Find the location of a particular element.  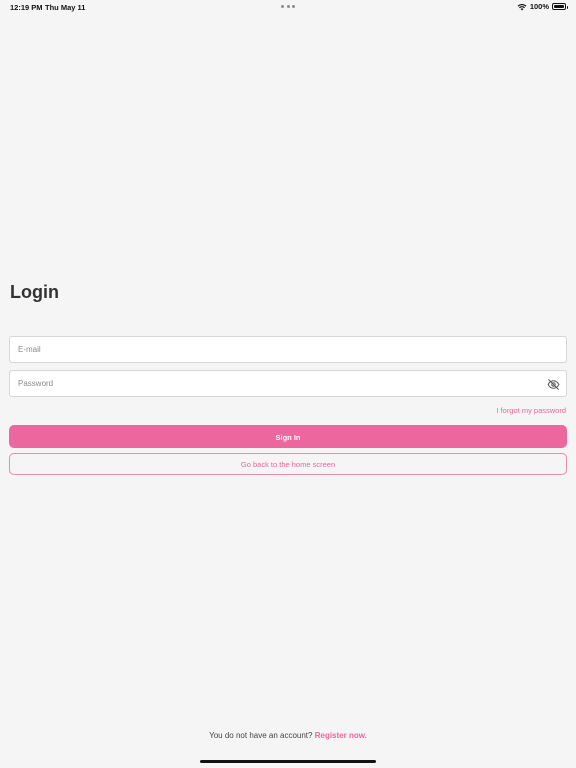

multitasking-dots-icon is located at coordinates (288, 6).